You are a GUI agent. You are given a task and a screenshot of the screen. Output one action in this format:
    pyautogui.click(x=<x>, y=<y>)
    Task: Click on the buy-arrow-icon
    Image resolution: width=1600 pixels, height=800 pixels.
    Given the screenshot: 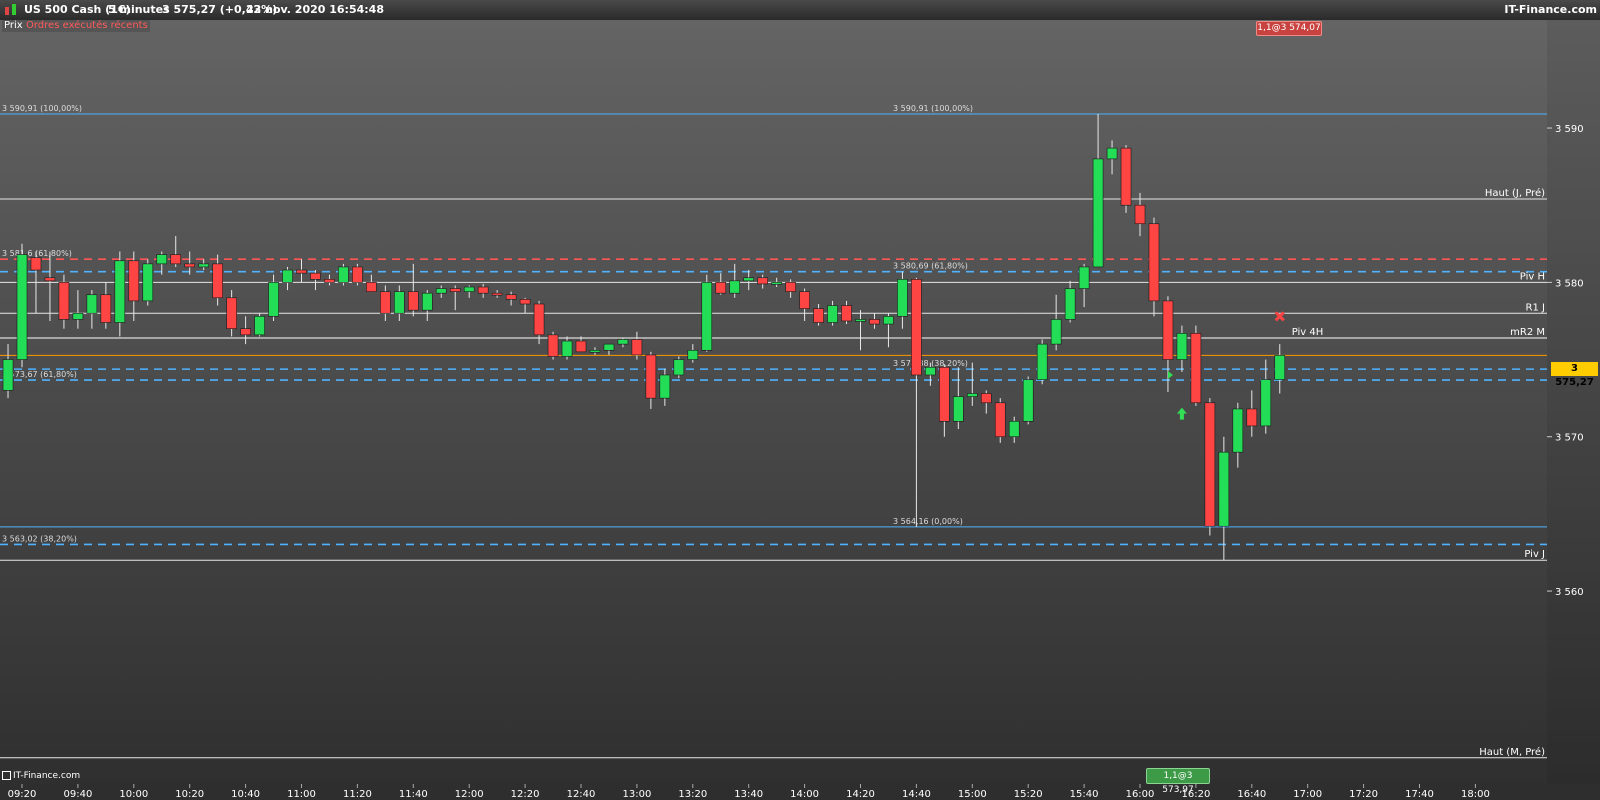 What is the action you would take?
    pyautogui.click(x=1181, y=413)
    